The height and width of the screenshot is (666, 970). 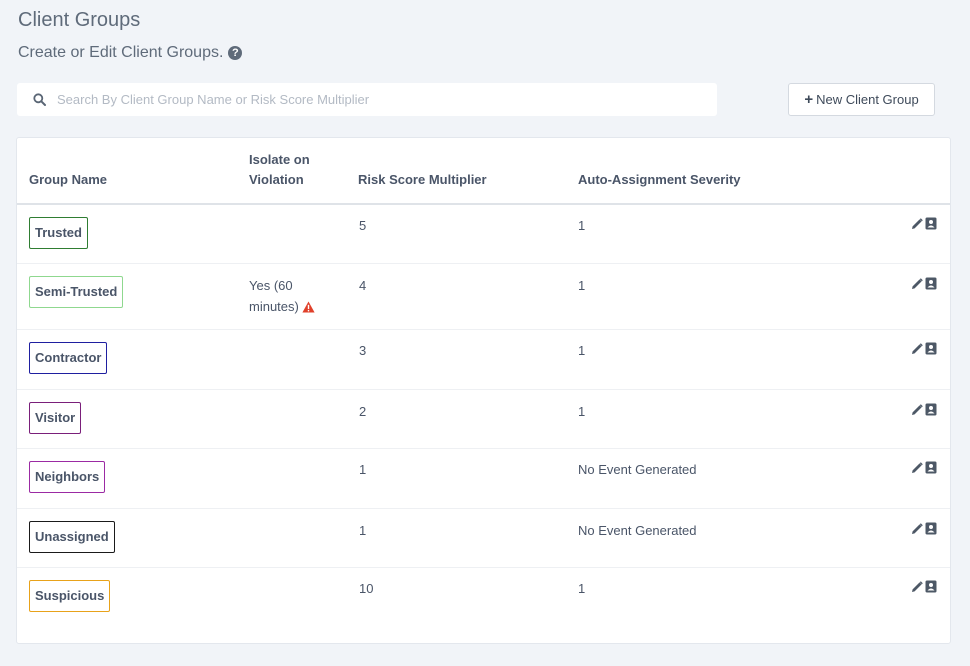 I want to click on group-name-badge: Contractor, so click(x=68, y=358).